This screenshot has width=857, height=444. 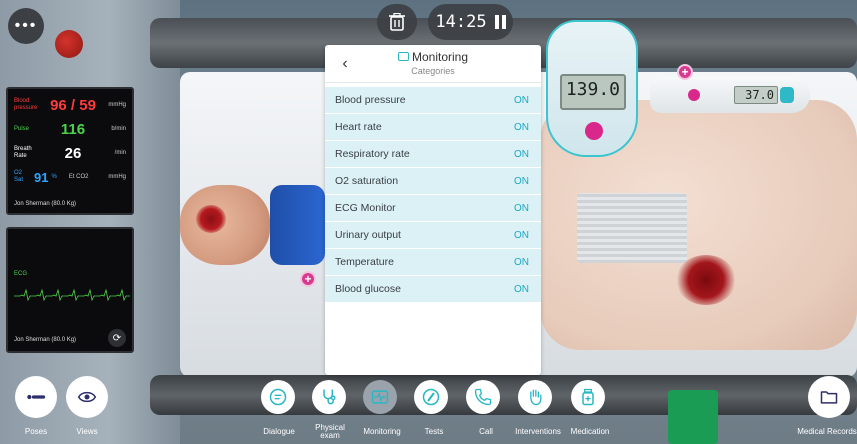 I want to click on panel-header: ‹ Monitoring Categories, so click(x=433, y=64).